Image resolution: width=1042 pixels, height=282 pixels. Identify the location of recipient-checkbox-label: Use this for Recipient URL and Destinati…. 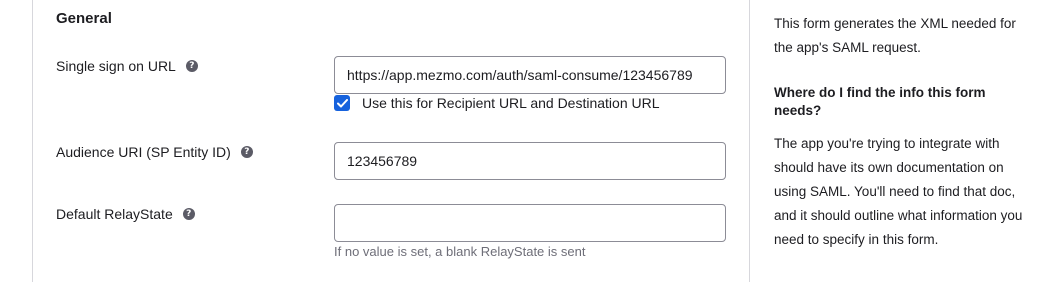
(511, 103).